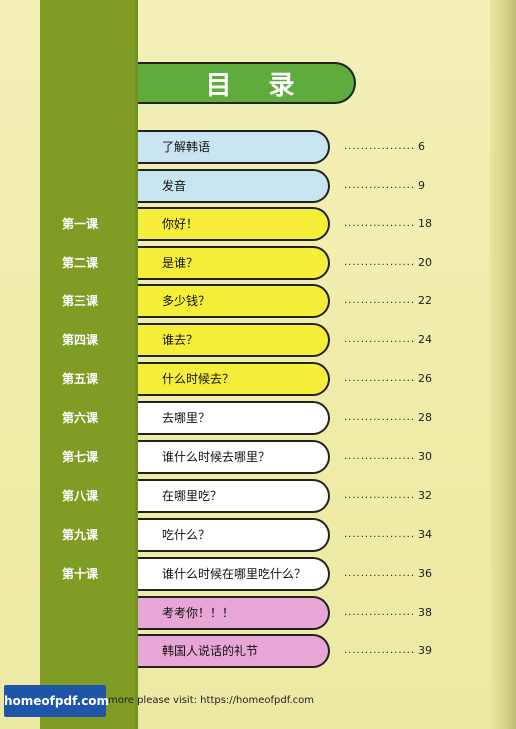  What do you see at coordinates (80, 535) in the screenshot?
I see `lesson-number: 第九课` at bounding box center [80, 535].